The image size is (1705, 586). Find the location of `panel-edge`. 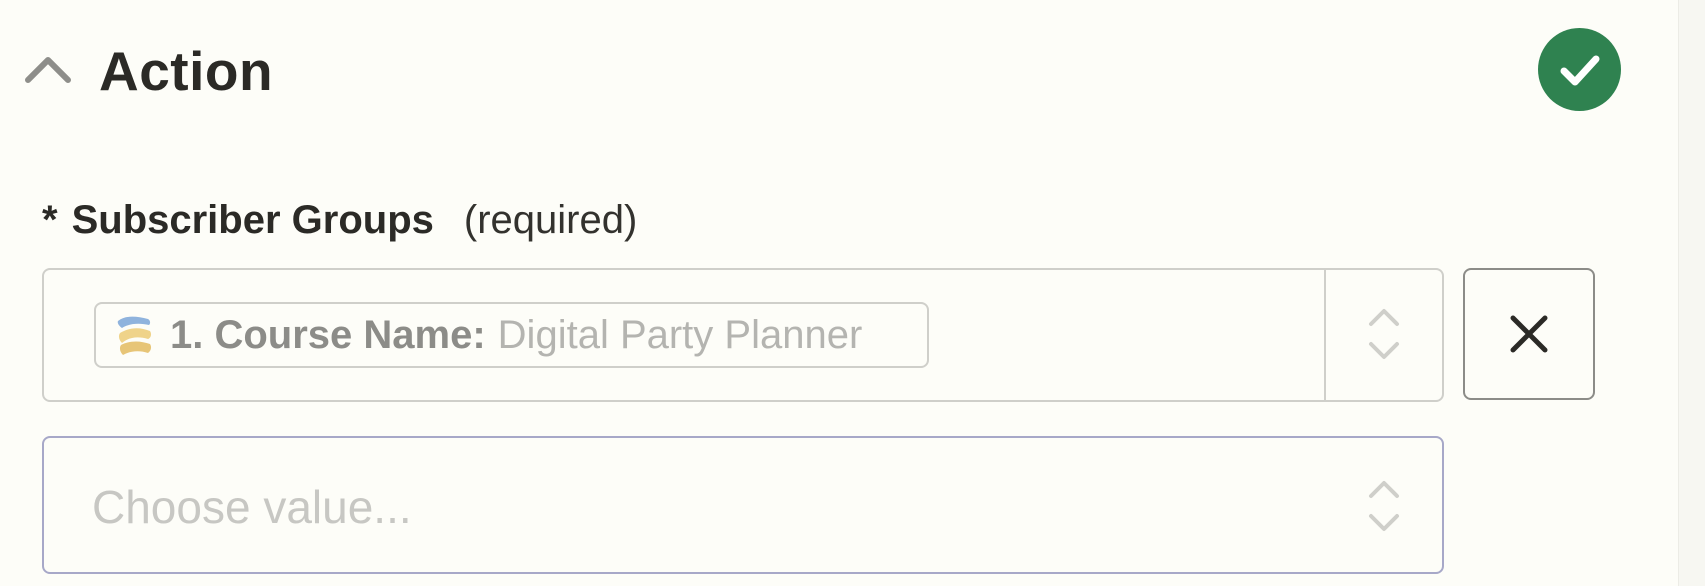

panel-edge is located at coordinates (1691, 293).